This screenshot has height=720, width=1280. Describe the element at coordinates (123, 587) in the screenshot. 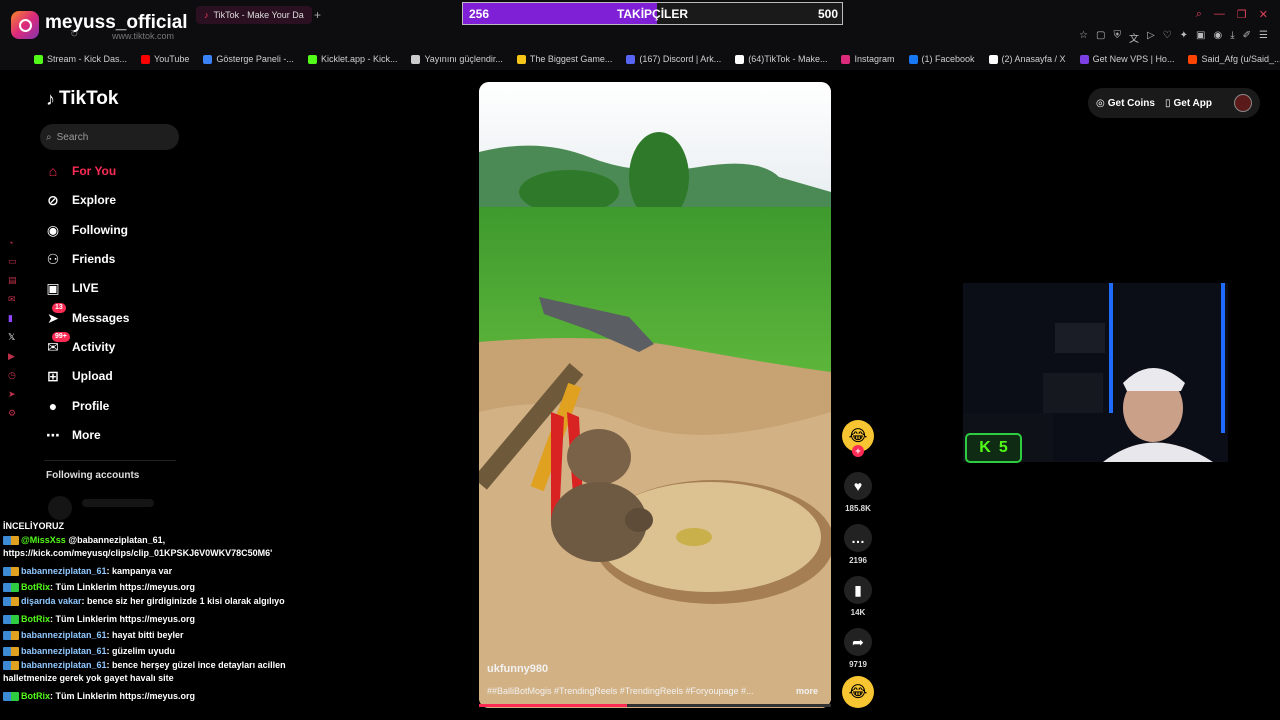

I see `chat-text: : Tüm Linklerim https://meyus.org` at that location.